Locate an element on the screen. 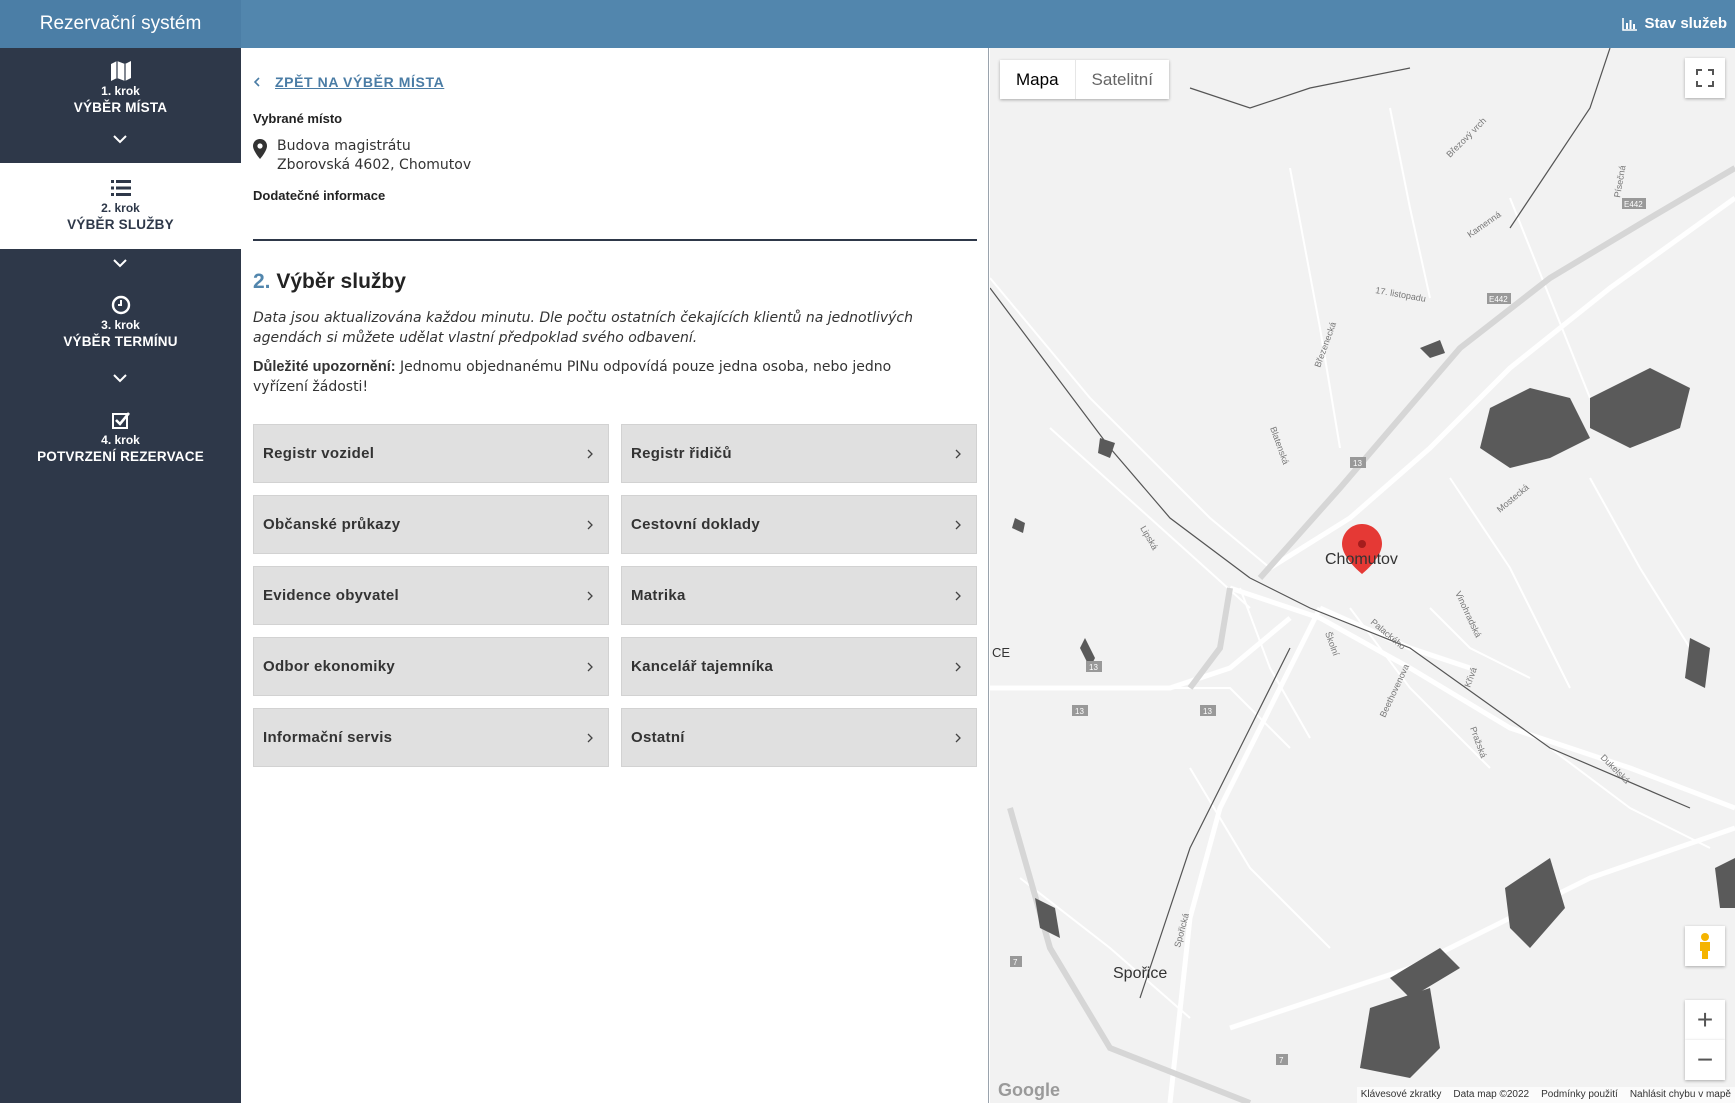 The height and width of the screenshot is (1103, 1735). list-icon is located at coordinates (120, 188).